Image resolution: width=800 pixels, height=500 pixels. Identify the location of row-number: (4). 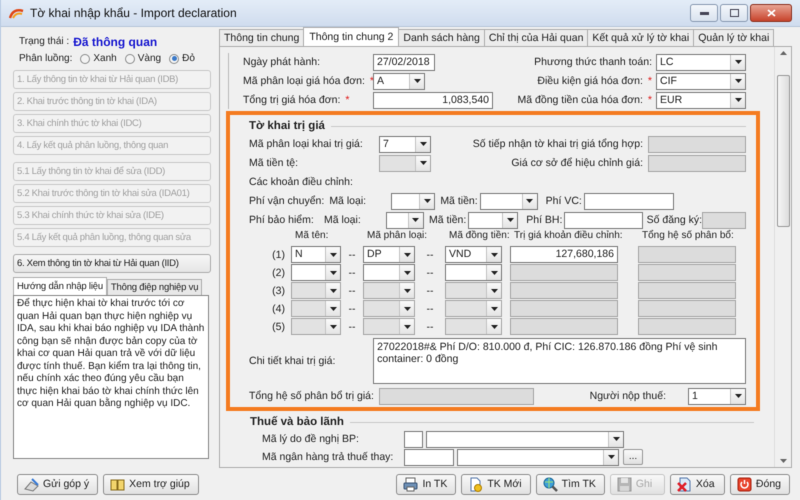
(278, 308).